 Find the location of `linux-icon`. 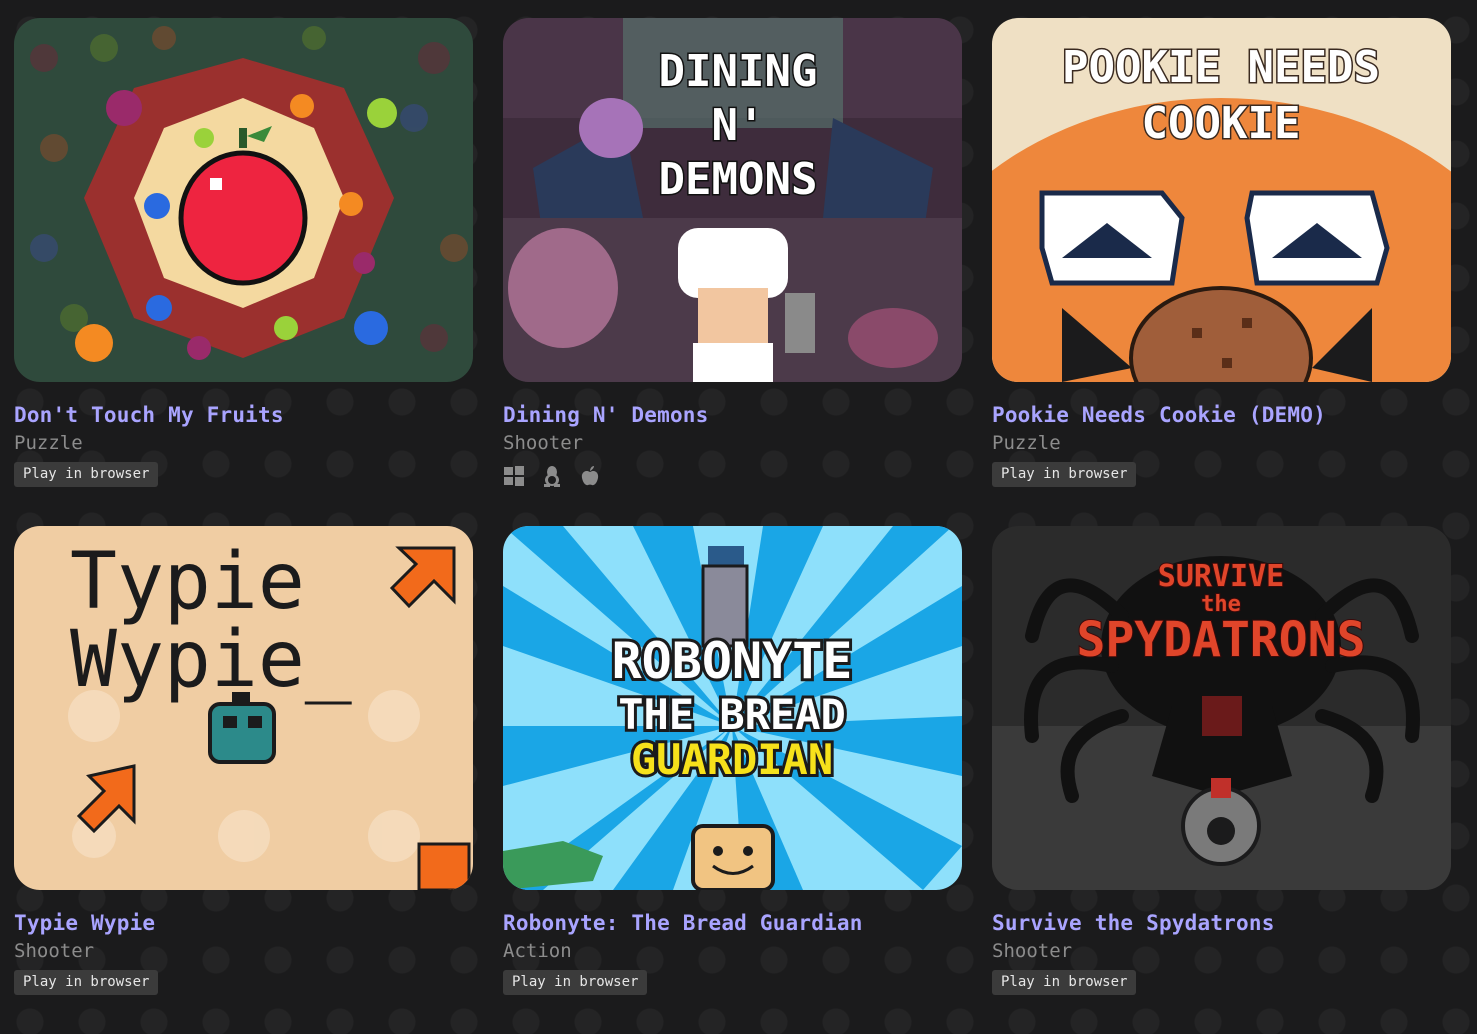

linux-icon is located at coordinates (552, 476).